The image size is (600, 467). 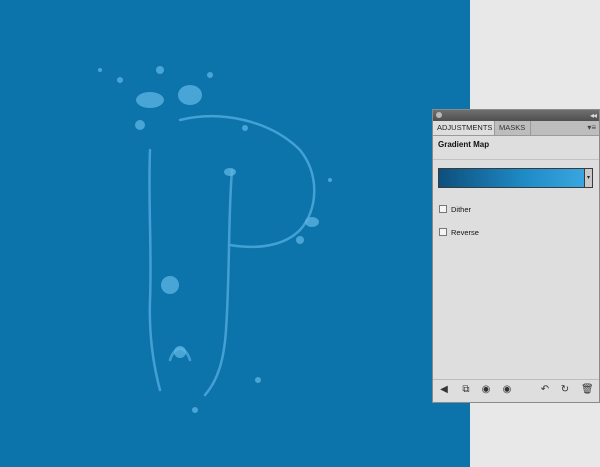 What do you see at coordinates (516, 159) in the screenshot?
I see `divider` at bounding box center [516, 159].